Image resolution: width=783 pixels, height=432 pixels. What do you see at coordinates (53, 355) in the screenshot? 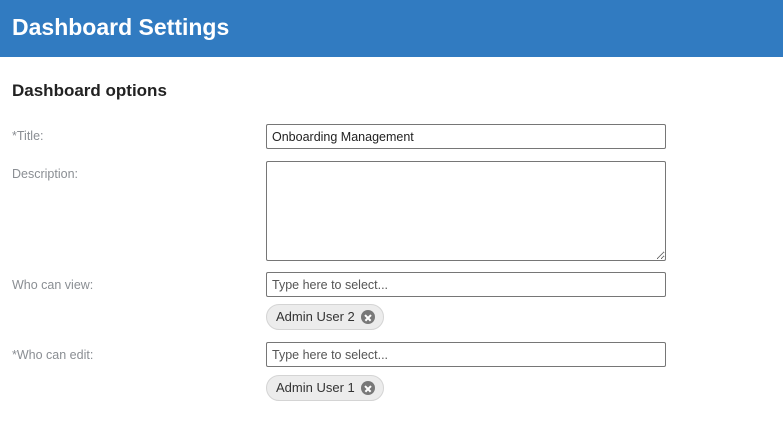
I see `who-can-edit-label: *Who can edit:` at bounding box center [53, 355].